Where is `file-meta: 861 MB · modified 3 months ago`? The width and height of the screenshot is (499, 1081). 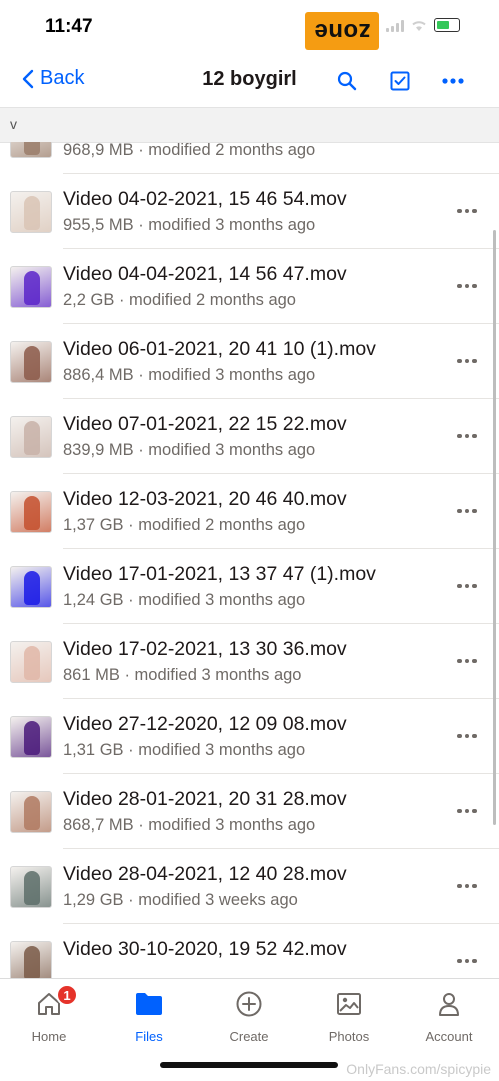
file-meta: 861 MB · modified 3 months ago is located at coordinates (182, 675).